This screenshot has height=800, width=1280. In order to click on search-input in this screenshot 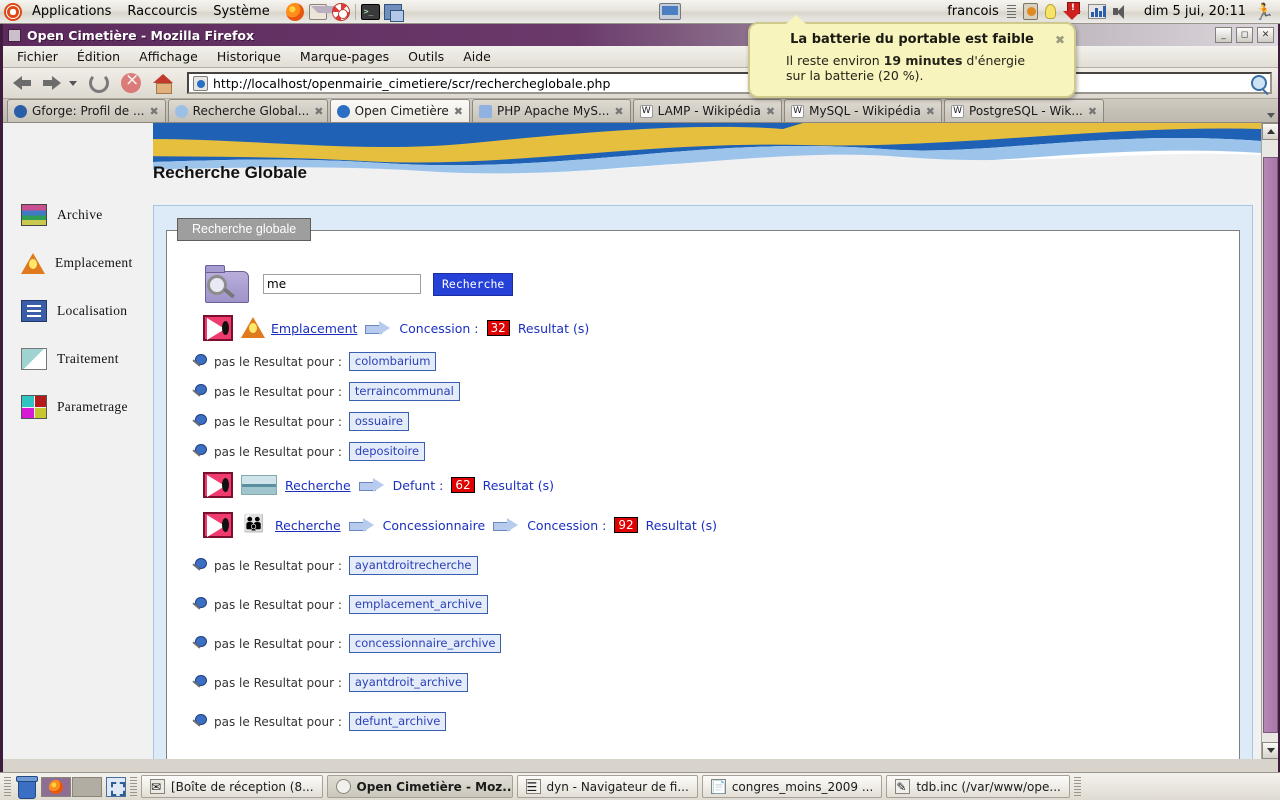, I will do `click(342, 284)`.